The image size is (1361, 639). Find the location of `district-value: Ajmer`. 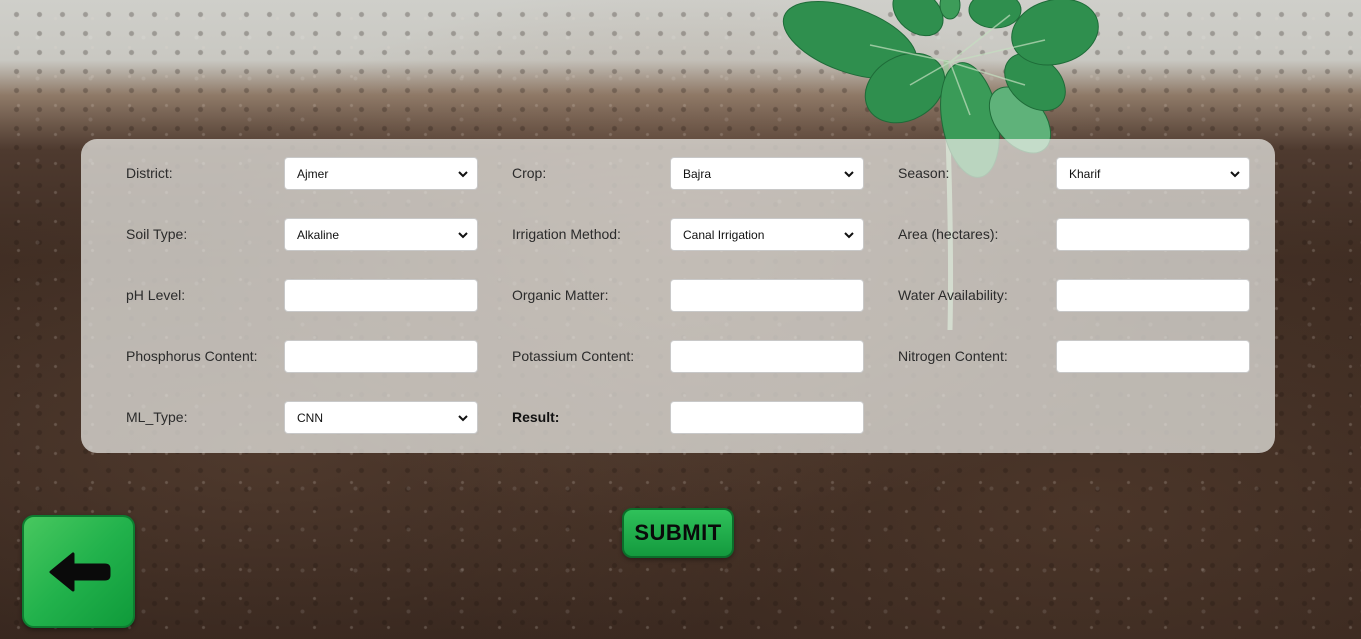

district-value: Ajmer is located at coordinates (313, 173).